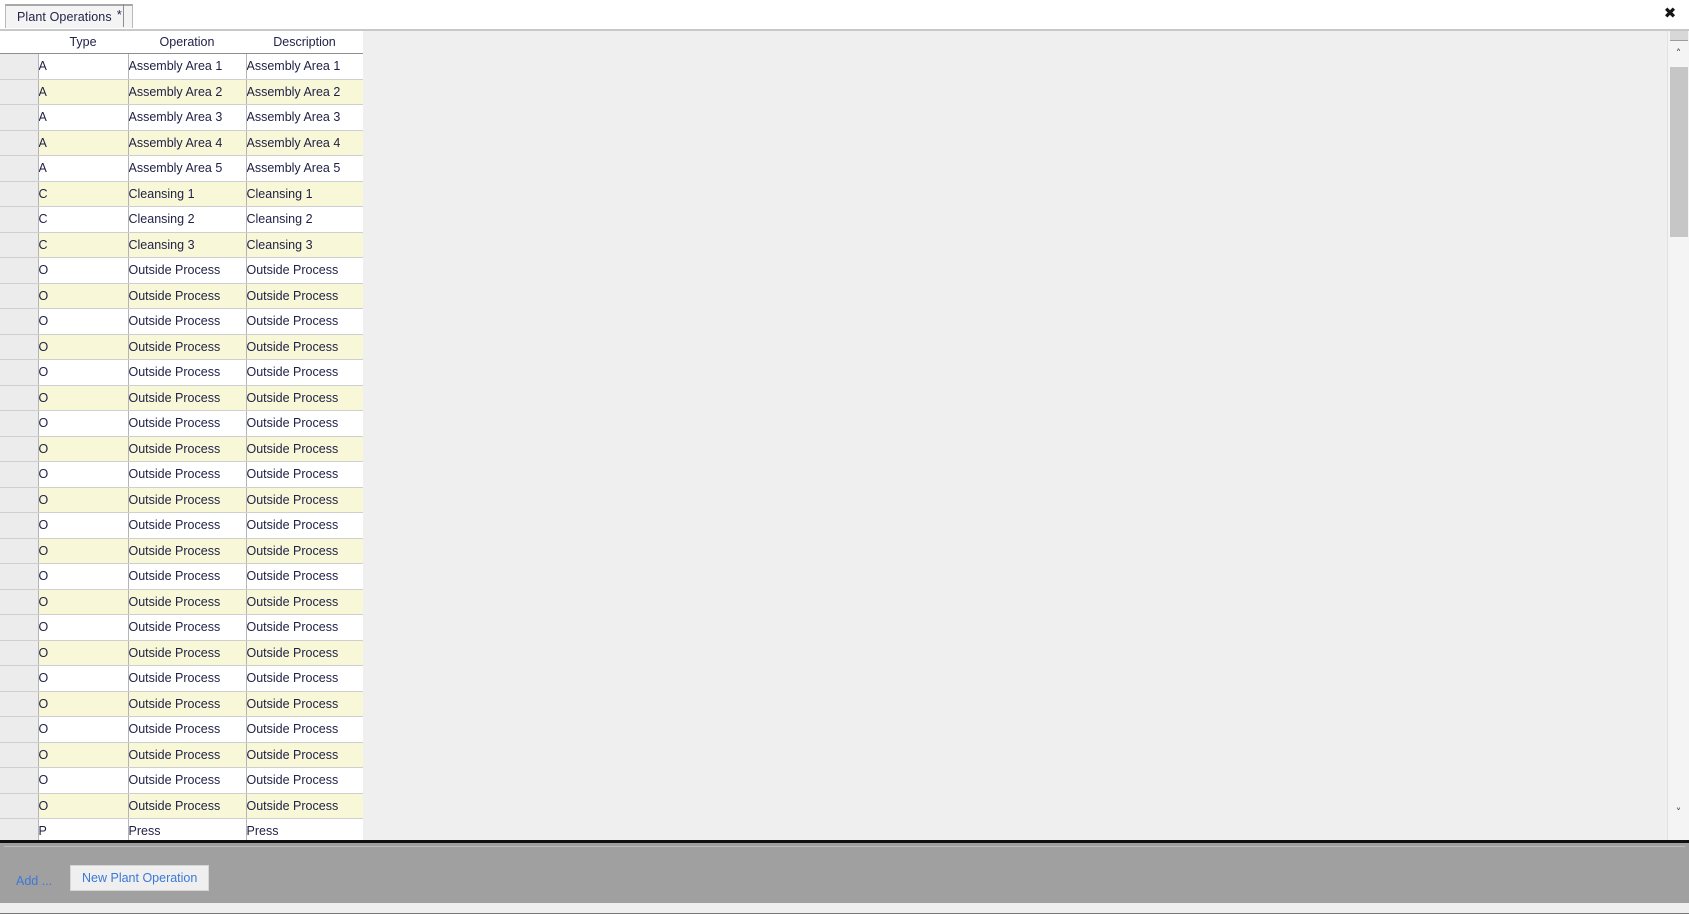 Image resolution: width=1689 pixels, height=914 pixels. I want to click on cell-description: Cleansing 2, so click(304, 219).